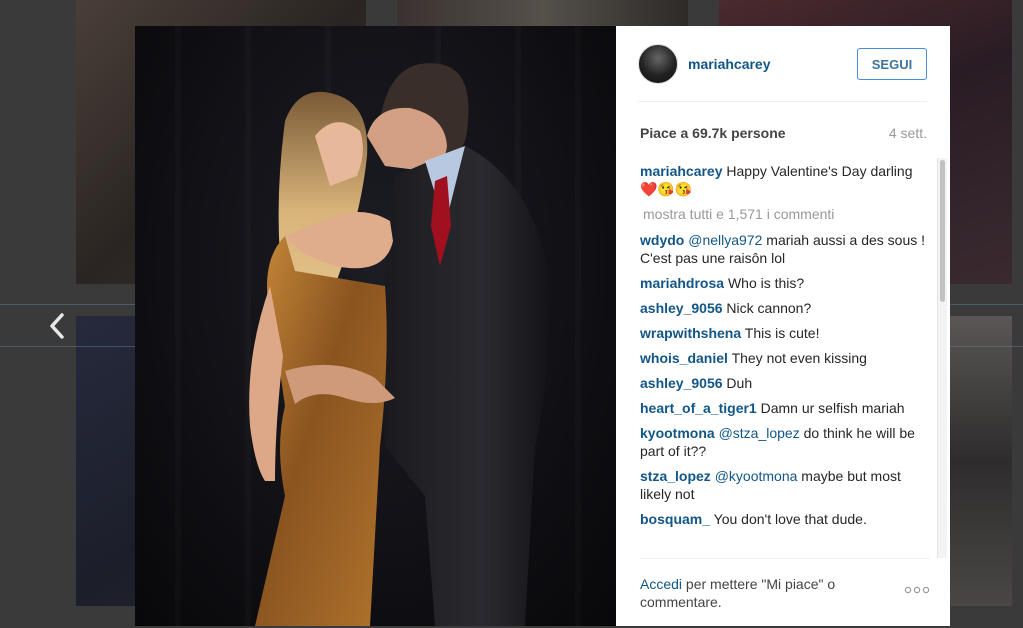  Describe the element at coordinates (756, 476) in the screenshot. I see `comment-mention: @kyootmona` at that location.